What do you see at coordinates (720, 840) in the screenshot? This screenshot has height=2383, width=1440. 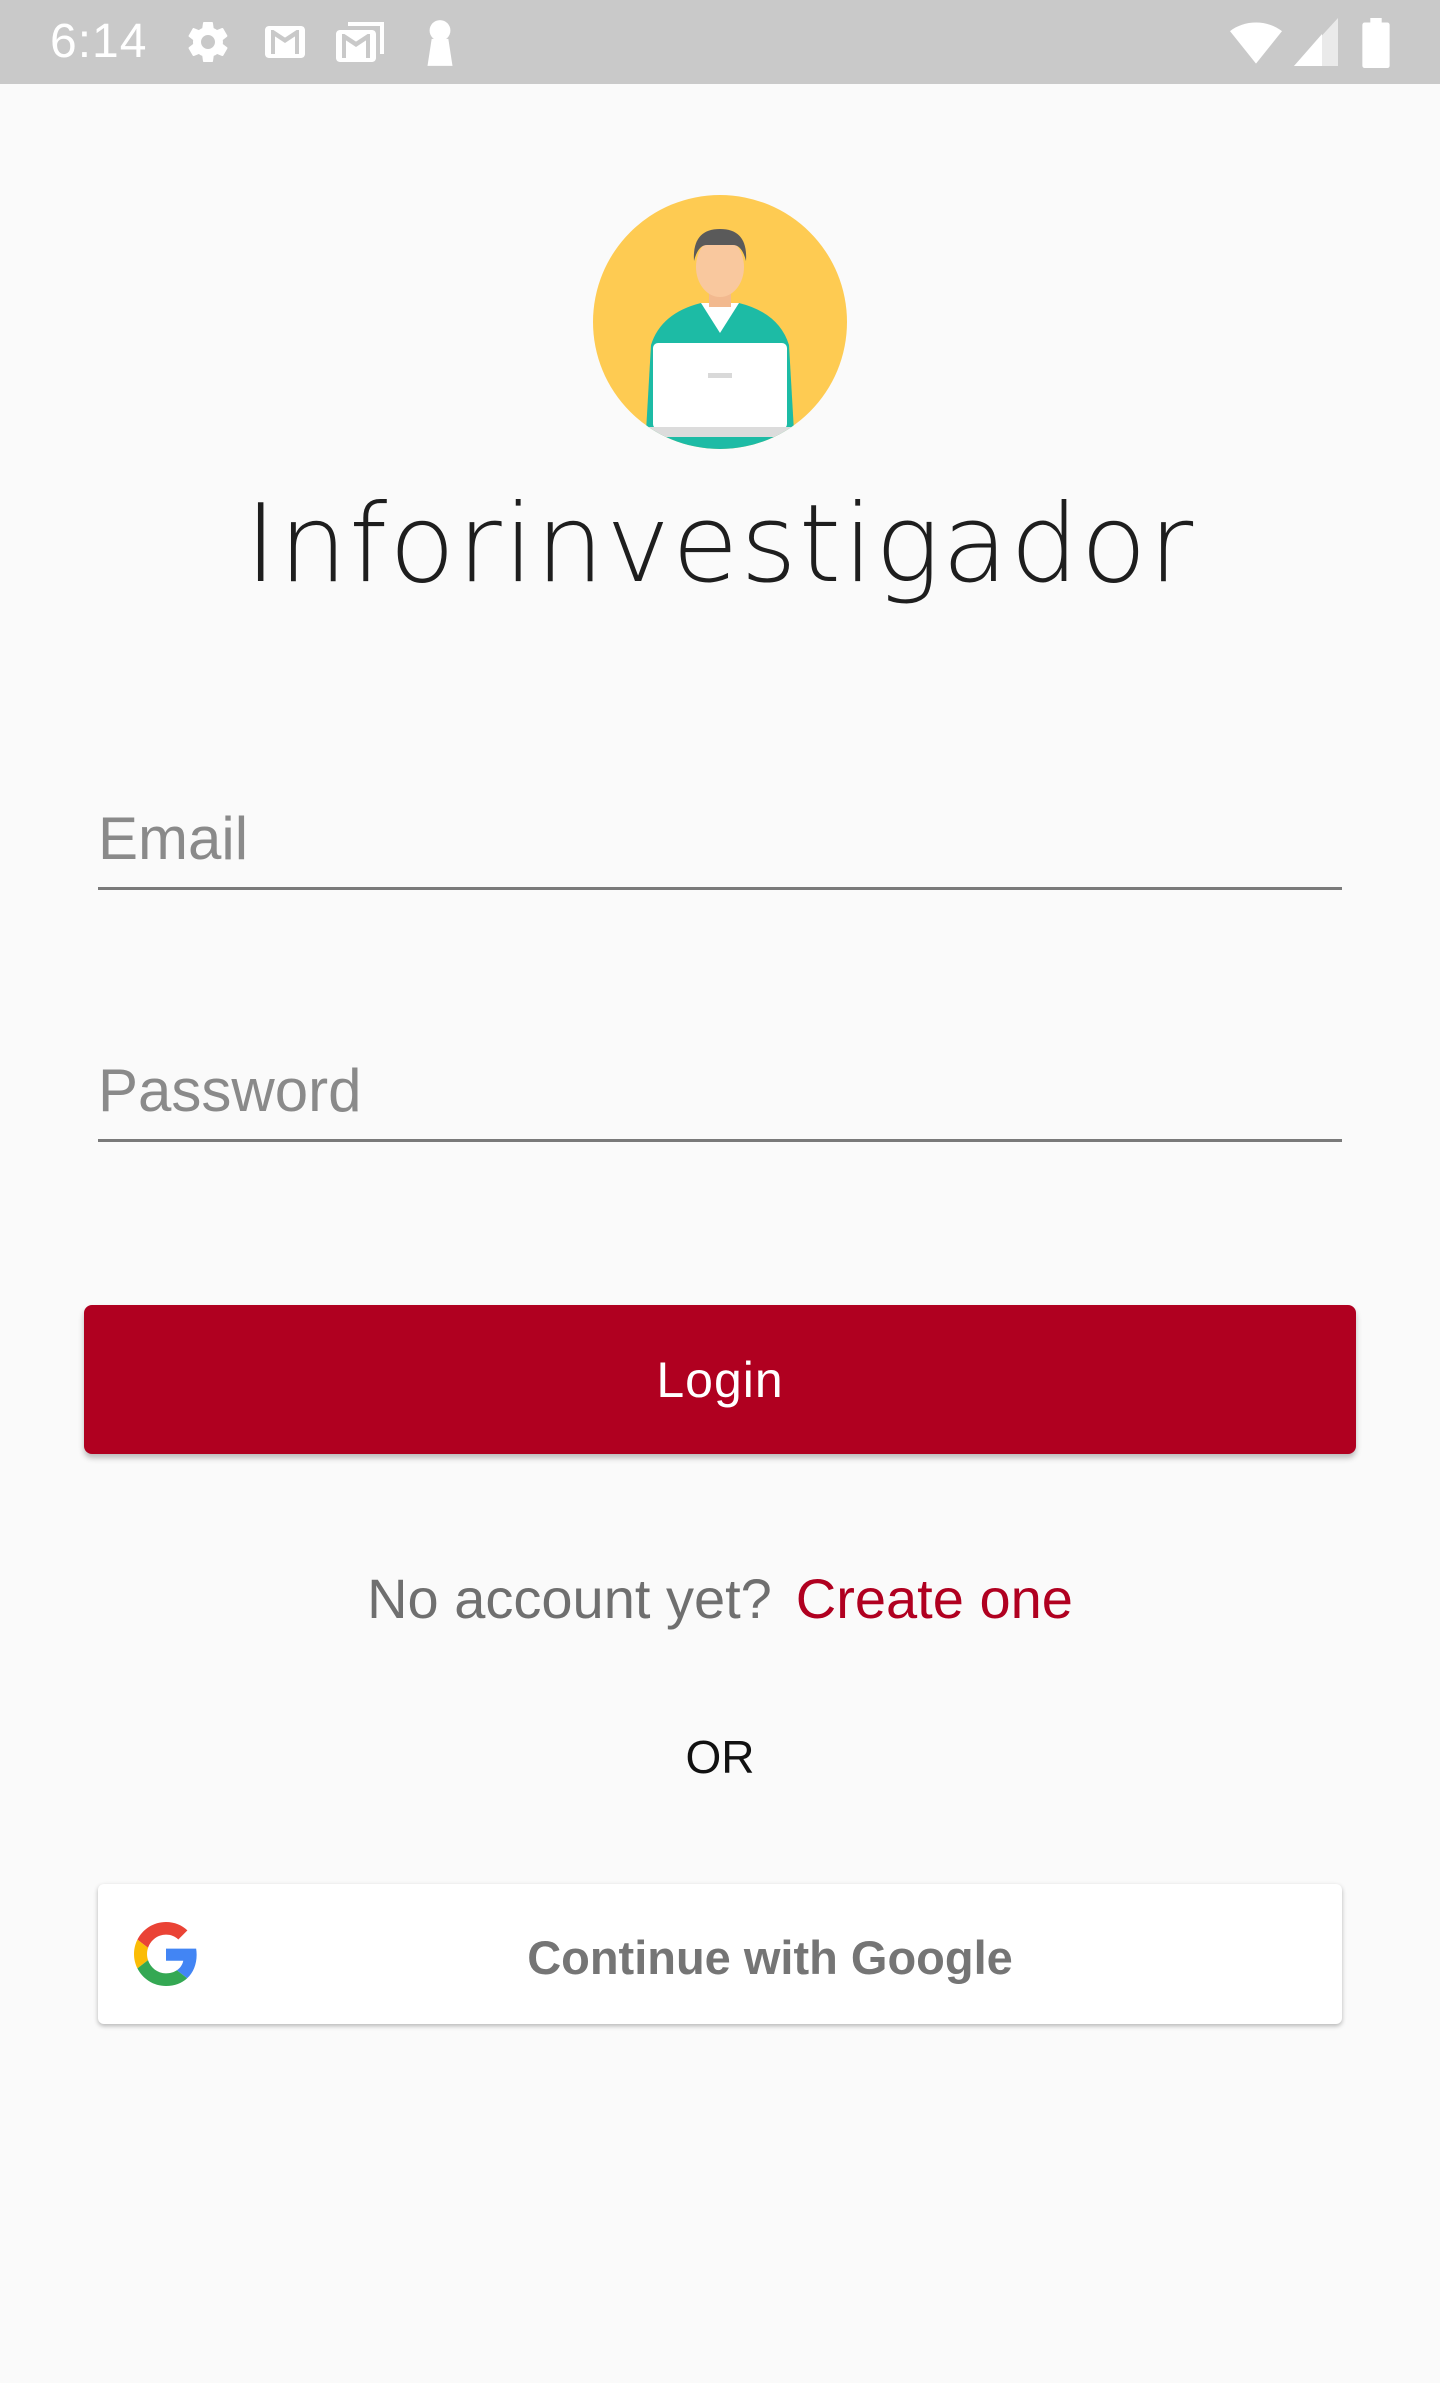 I see `email-field` at bounding box center [720, 840].